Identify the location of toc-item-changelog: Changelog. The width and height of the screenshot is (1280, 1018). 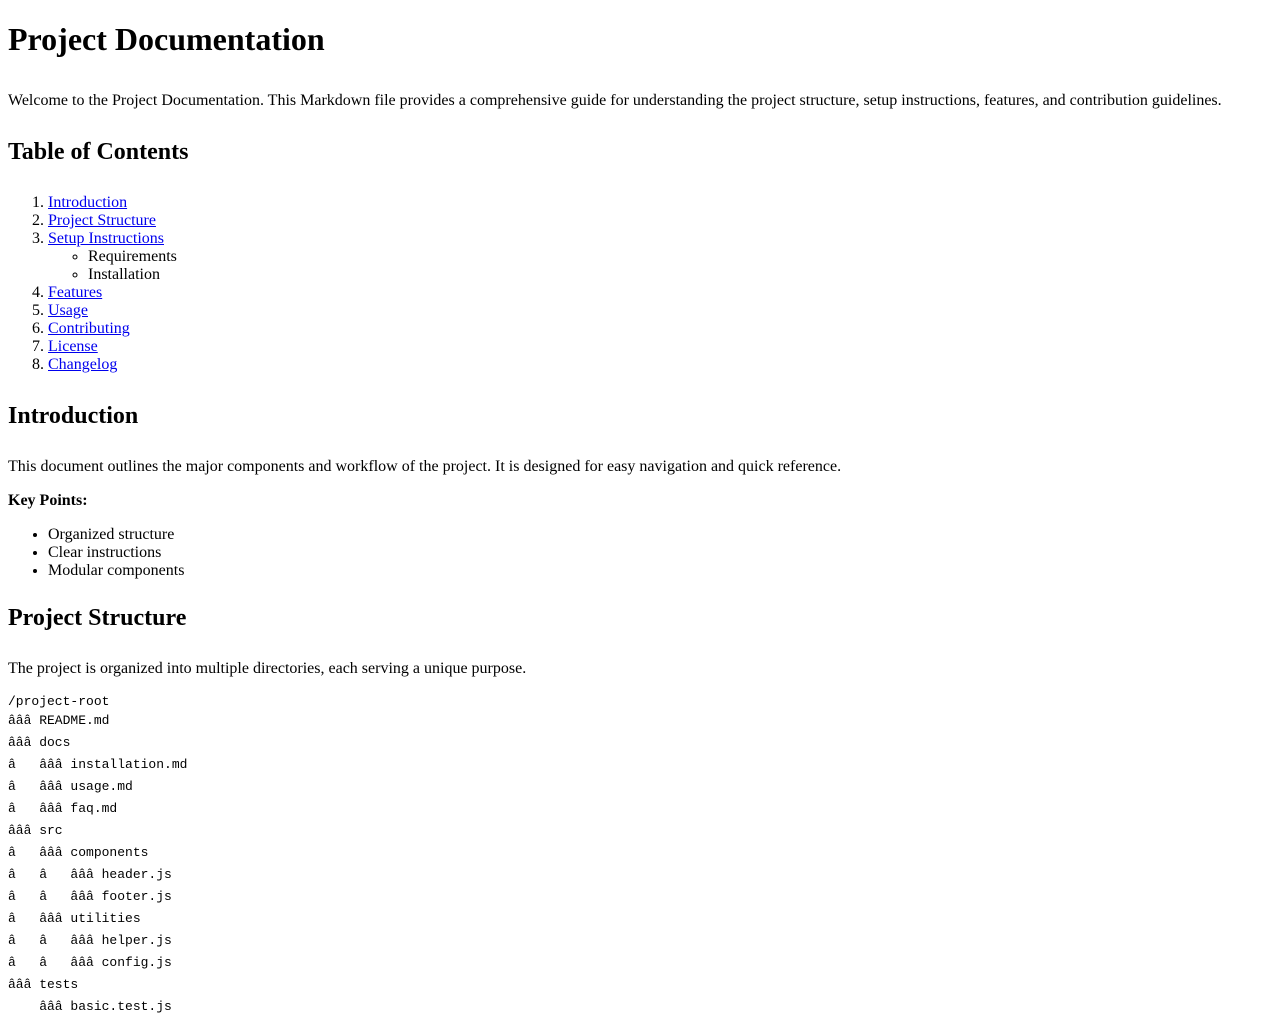
(660, 365).